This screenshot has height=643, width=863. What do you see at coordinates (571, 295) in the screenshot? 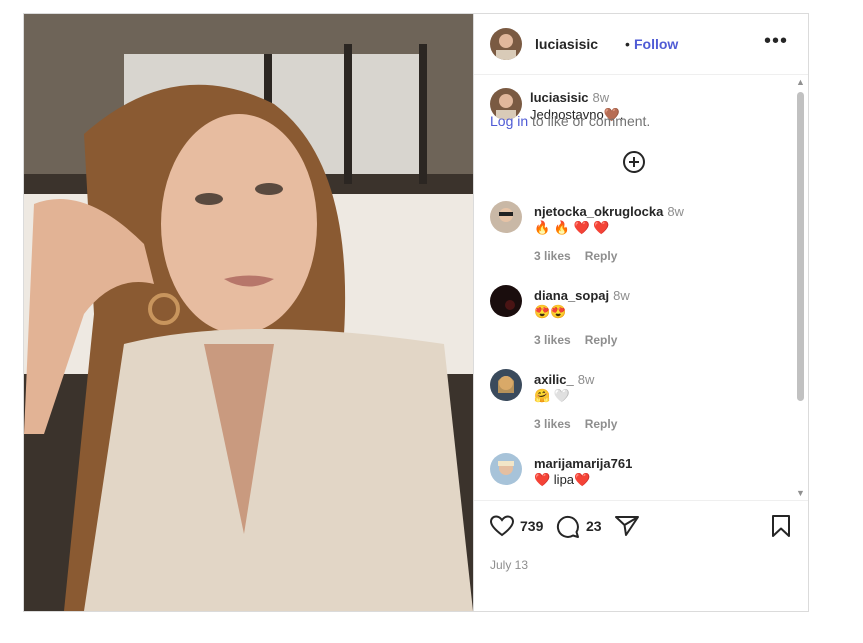
I see `comment-username: diana_sopaj` at bounding box center [571, 295].